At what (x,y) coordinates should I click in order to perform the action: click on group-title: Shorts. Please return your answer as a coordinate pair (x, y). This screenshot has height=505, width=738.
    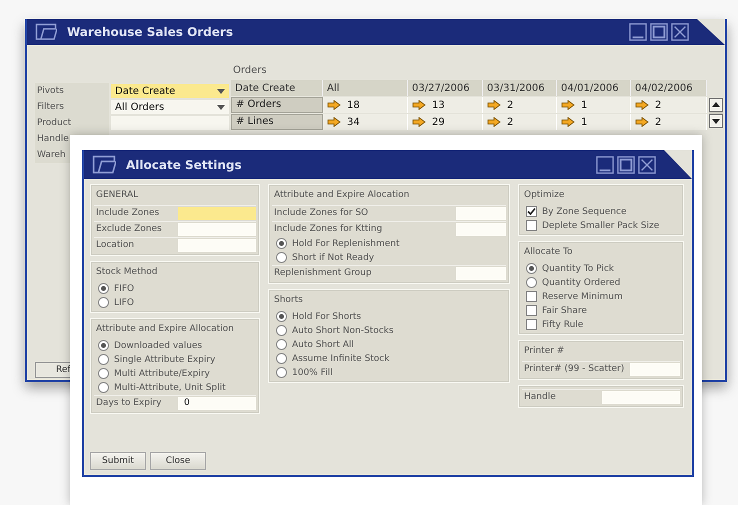
    Looking at the image, I should click on (288, 300).